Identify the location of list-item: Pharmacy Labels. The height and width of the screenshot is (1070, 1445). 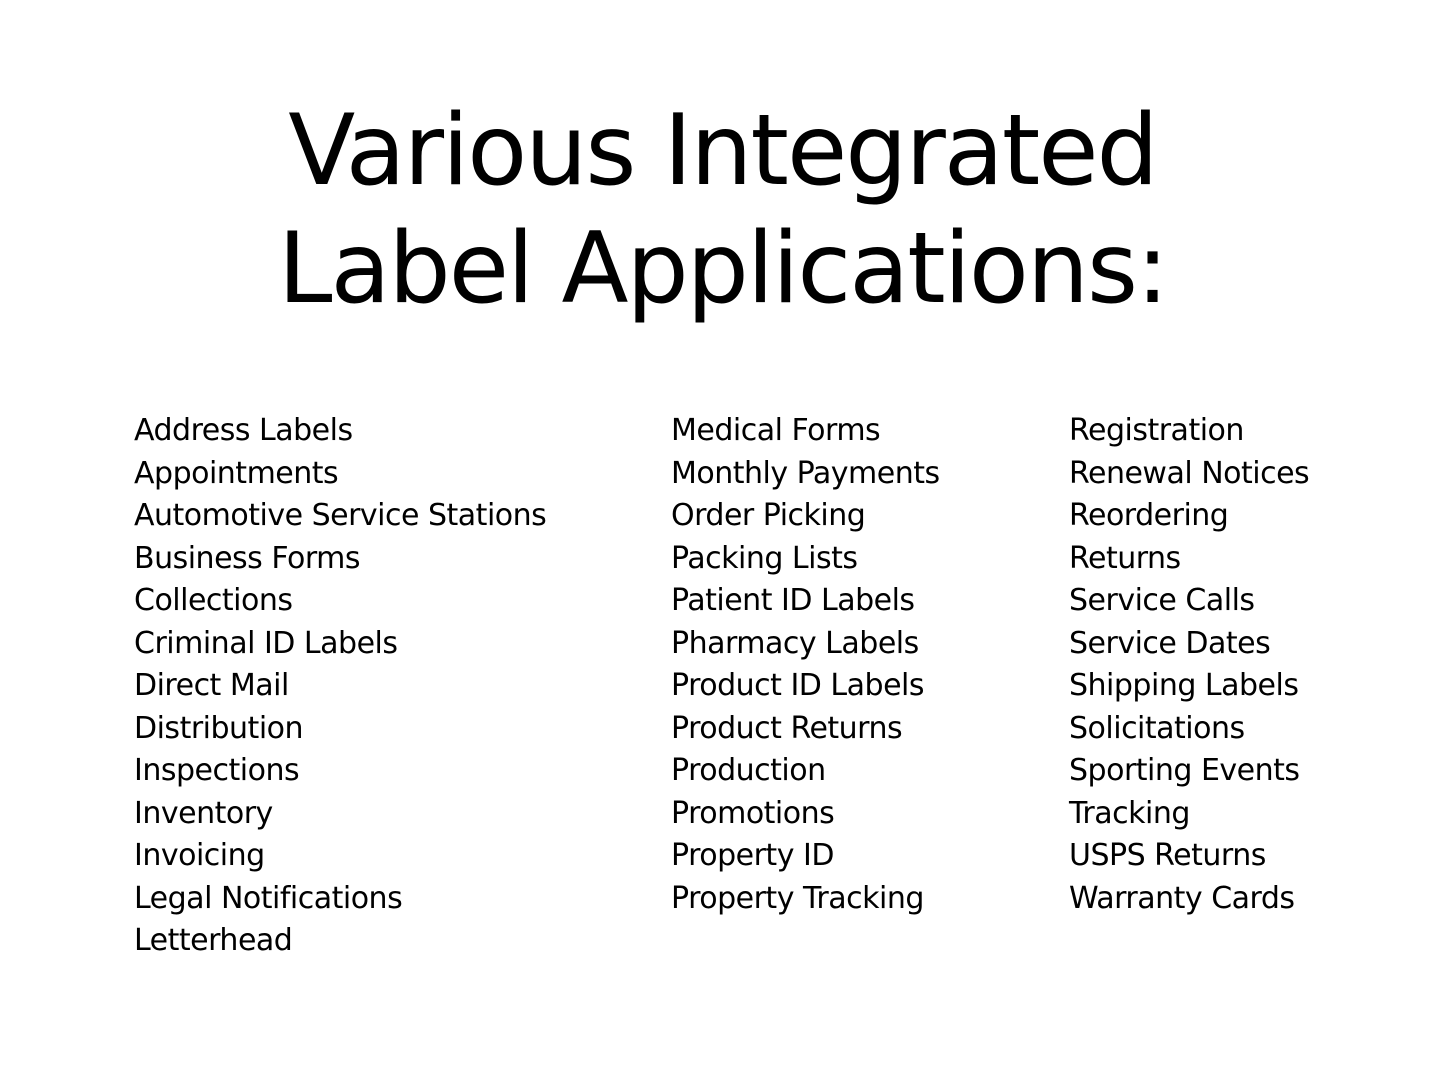
(795, 643).